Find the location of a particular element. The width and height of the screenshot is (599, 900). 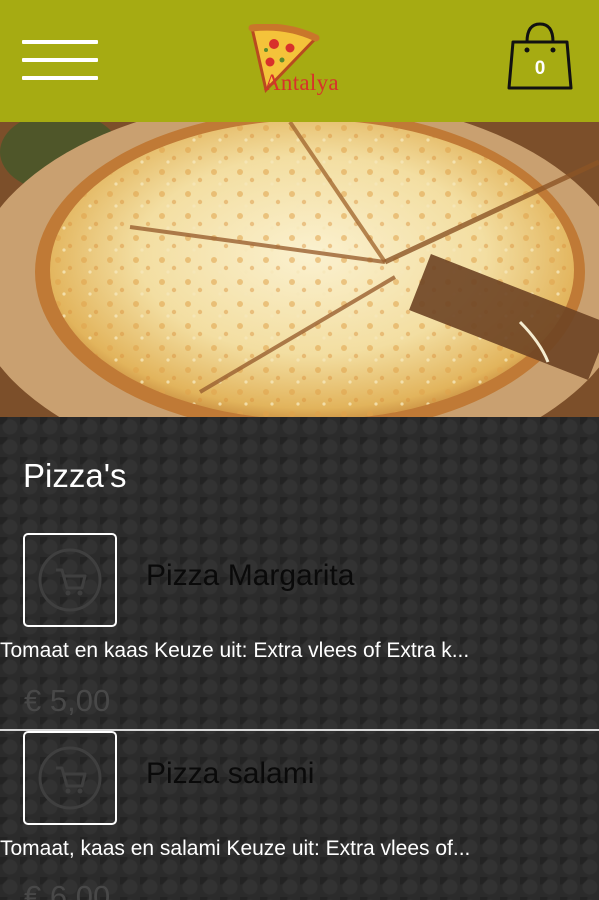

product-name: Pizza Margarita is located at coordinates (250, 575).